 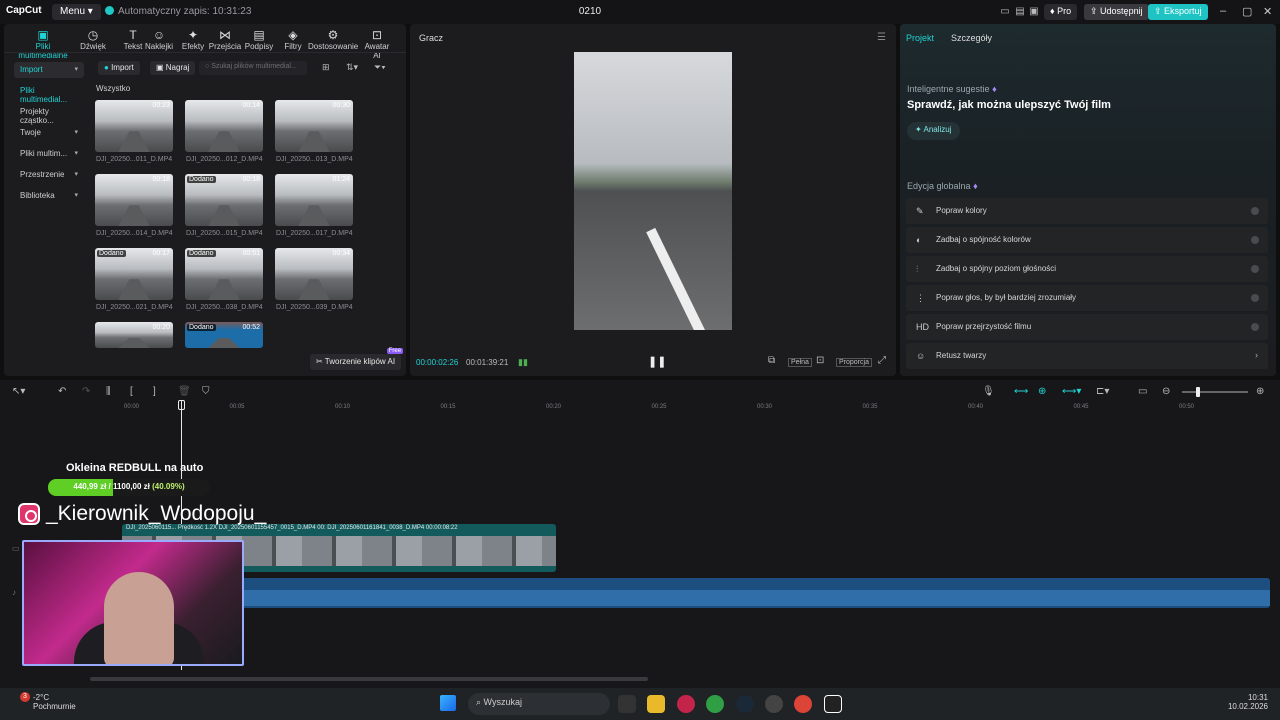 I want to click on pause-icon: ❚❚, so click(x=657, y=361).